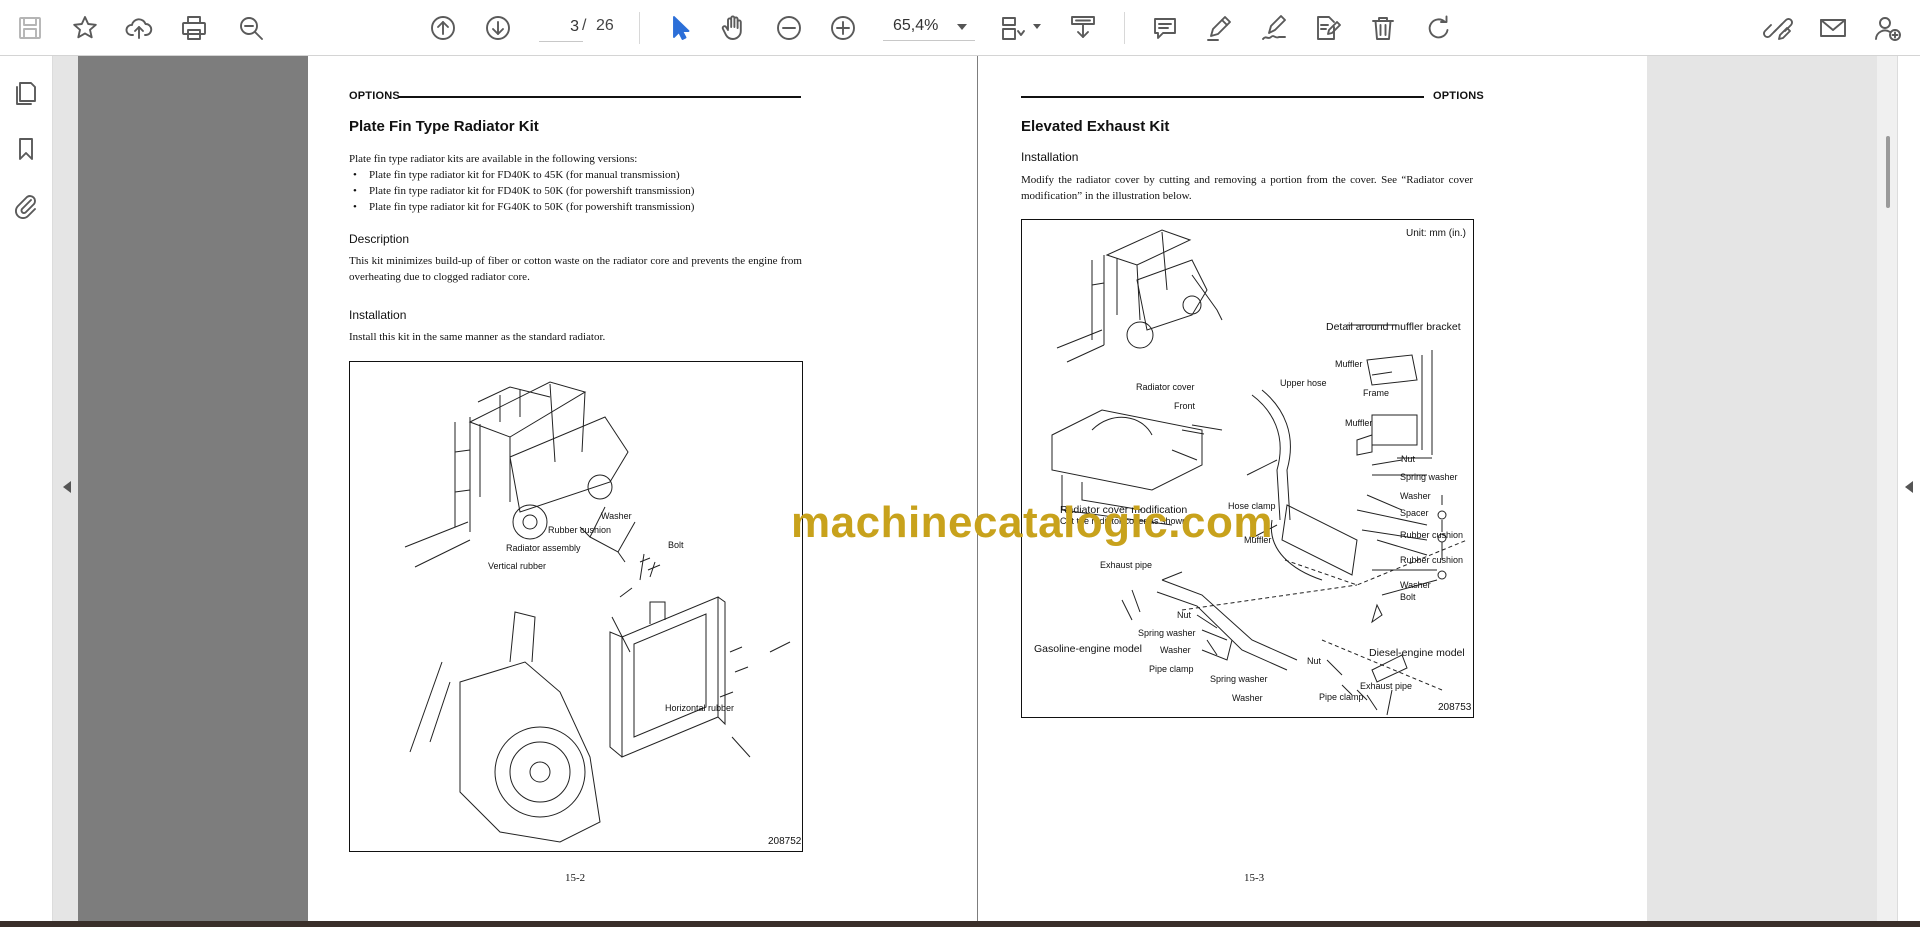 Image resolution: width=1920 pixels, height=927 pixels. What do you see at coordinates (1438, 28) in the screenshot?
I see `redo-icon` at bounding box center [1438, 28].